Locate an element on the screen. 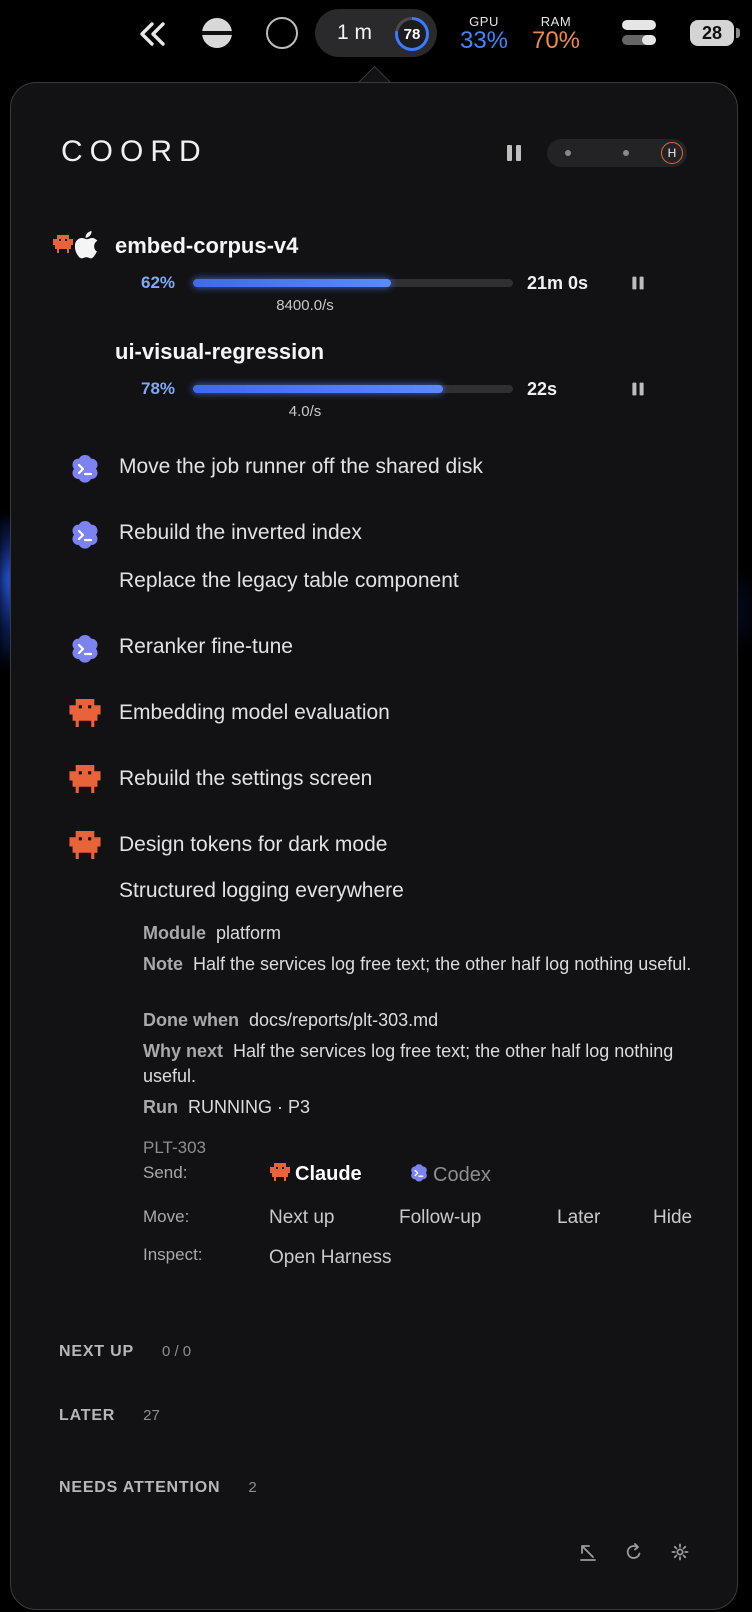  detail-done-when: Done when docs/reports/plt-303.md is located at coordinates (423, 1020).